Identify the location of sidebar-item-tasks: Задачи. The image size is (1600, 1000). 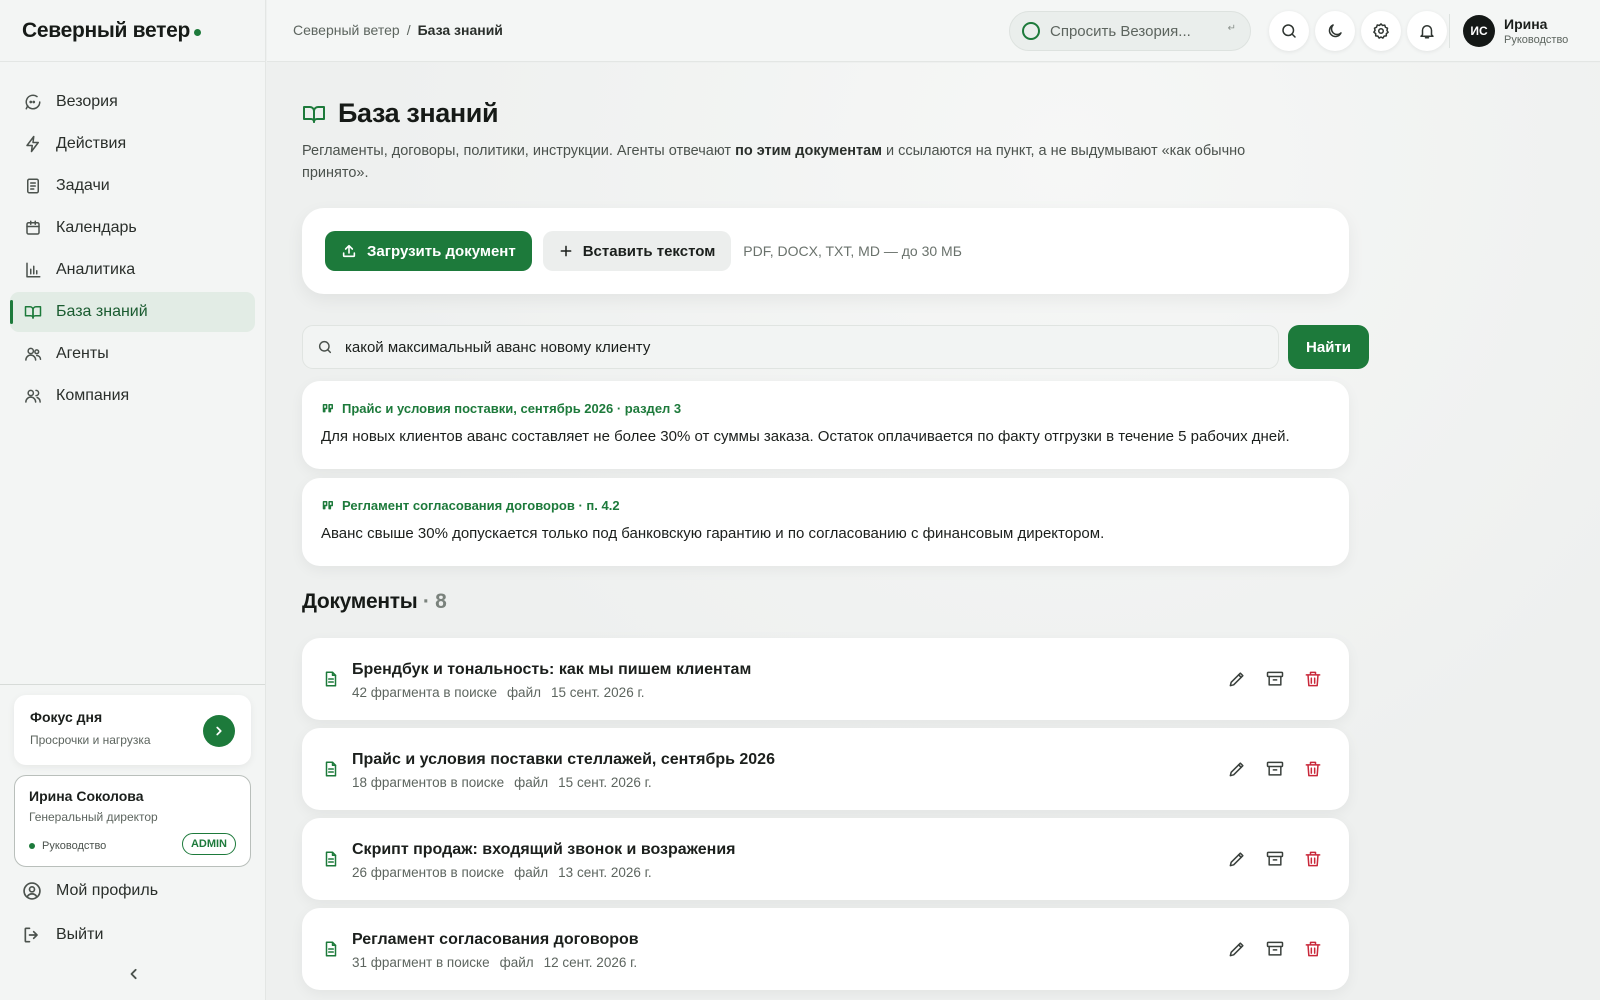
(132, 186).